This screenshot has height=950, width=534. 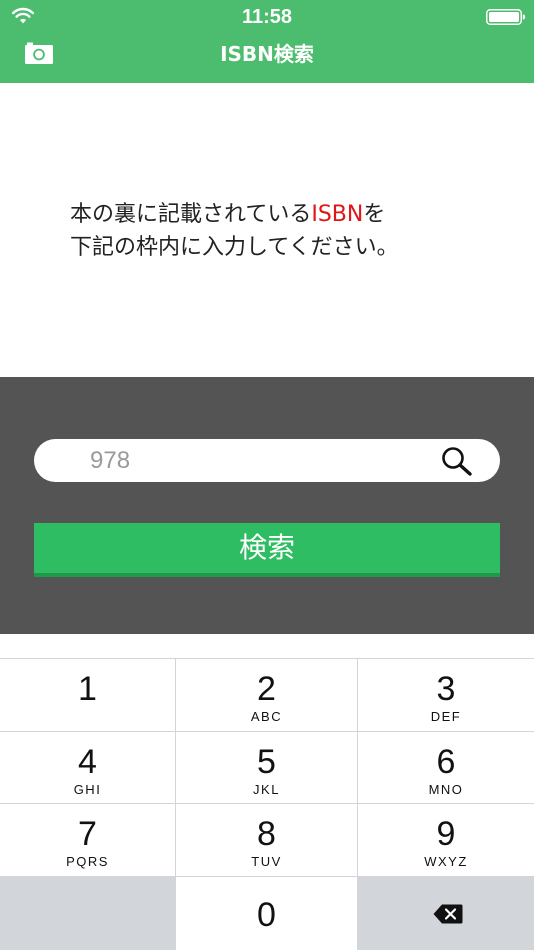 I want to click on key-blank, so click(x=88, y=913).